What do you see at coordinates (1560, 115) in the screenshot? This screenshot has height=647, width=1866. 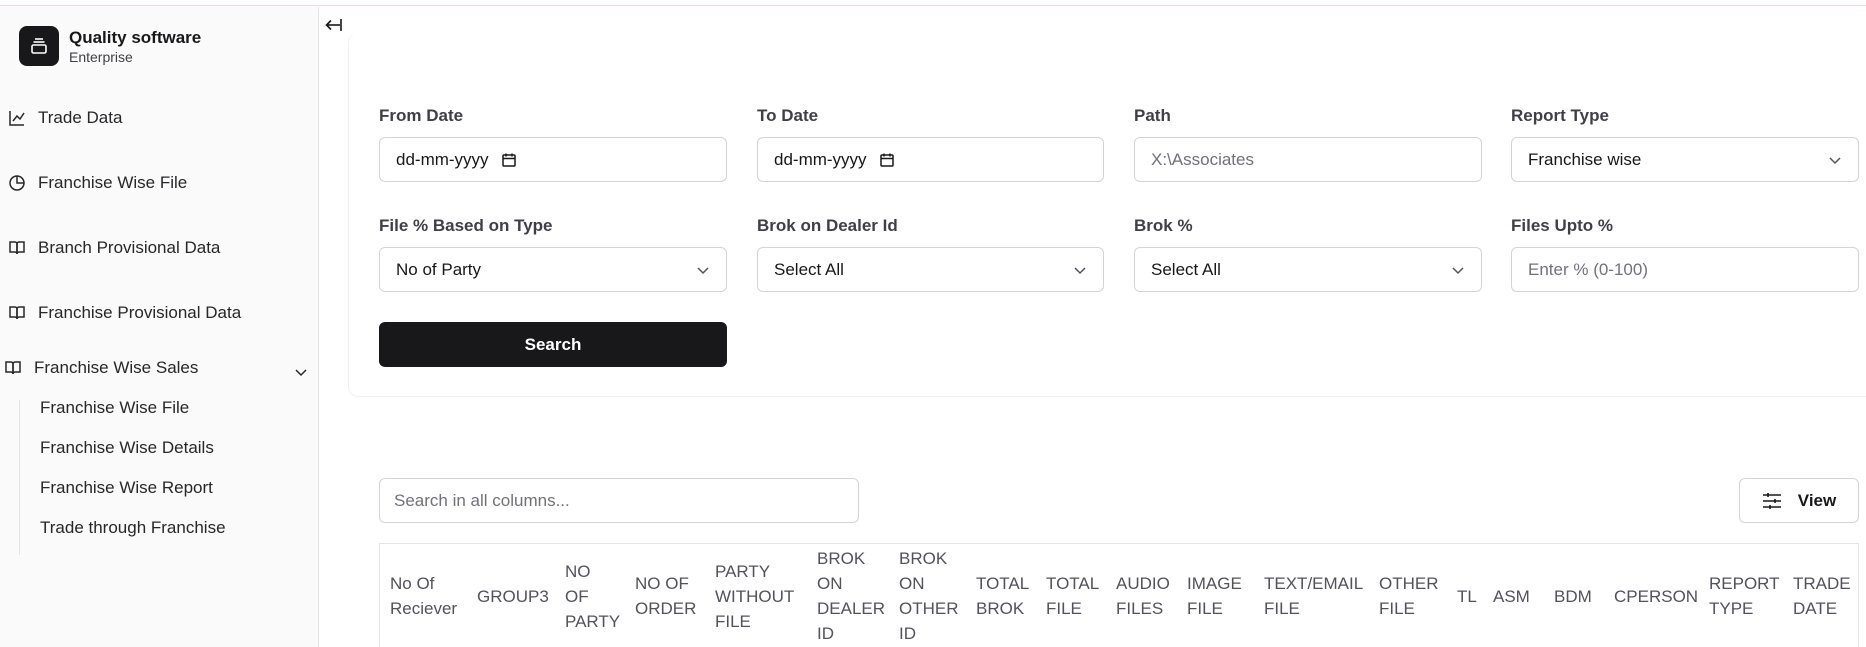 I see `report-type-label: Report Type` at bounding box center [1560, 115].